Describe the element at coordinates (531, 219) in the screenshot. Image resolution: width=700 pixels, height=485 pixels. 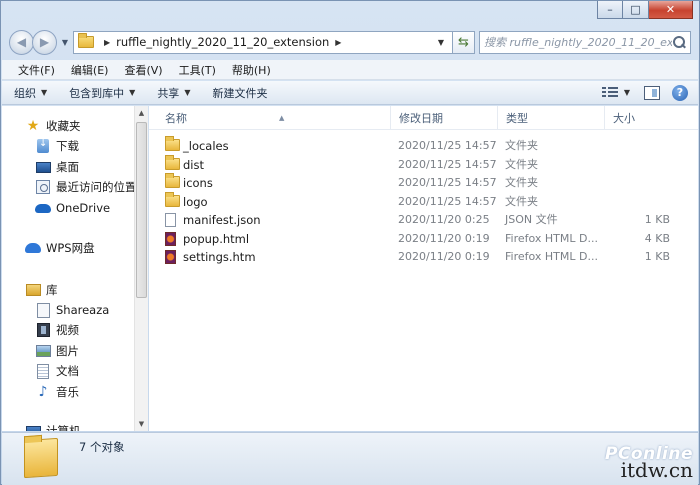
I see `file-type: JSON 文件` at that location.